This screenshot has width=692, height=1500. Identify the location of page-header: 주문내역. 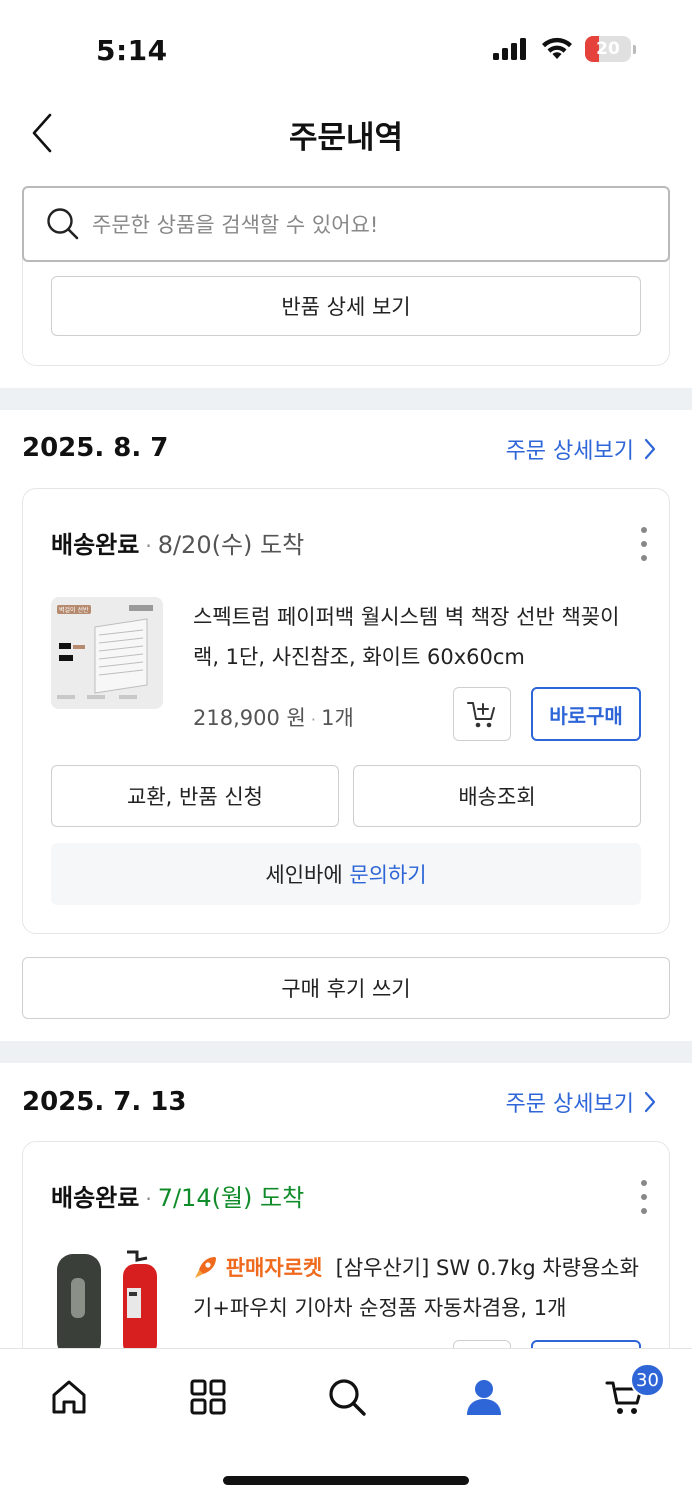
(346, 136).